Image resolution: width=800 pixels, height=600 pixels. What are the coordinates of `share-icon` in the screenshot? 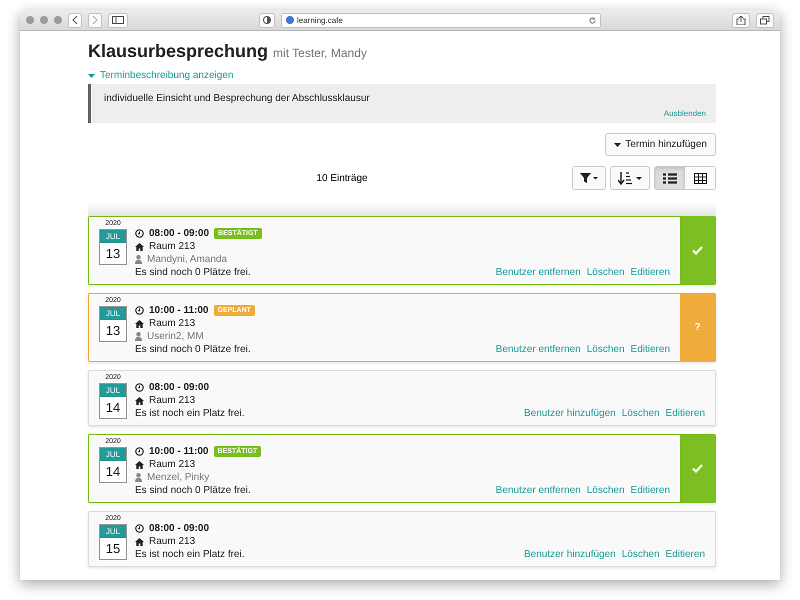 It's located at (741, 20).